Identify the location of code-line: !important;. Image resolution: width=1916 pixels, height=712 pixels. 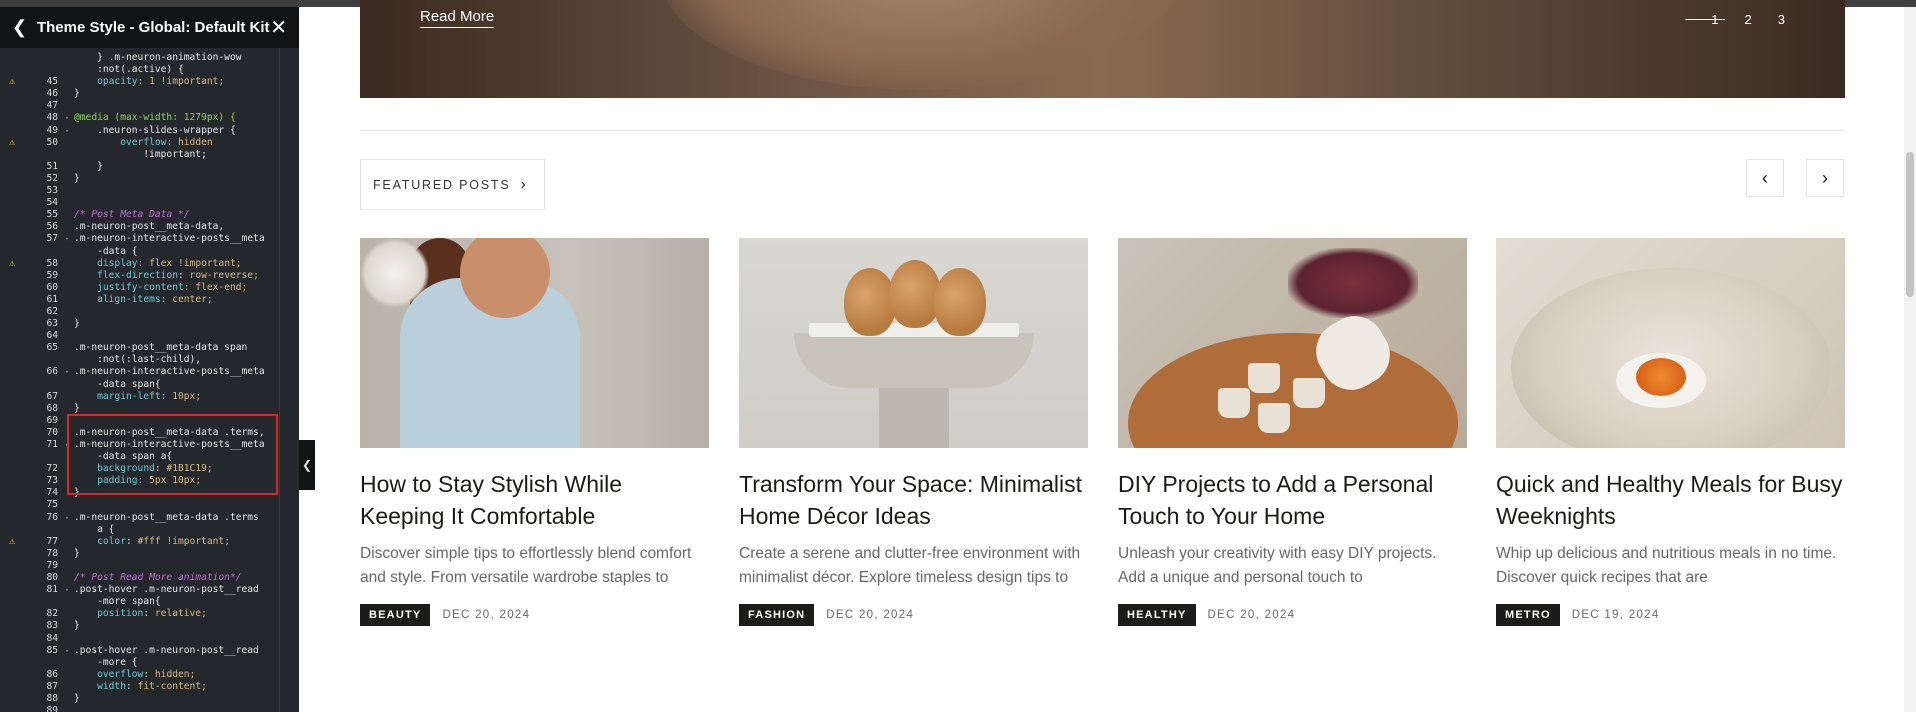
(149, 155).